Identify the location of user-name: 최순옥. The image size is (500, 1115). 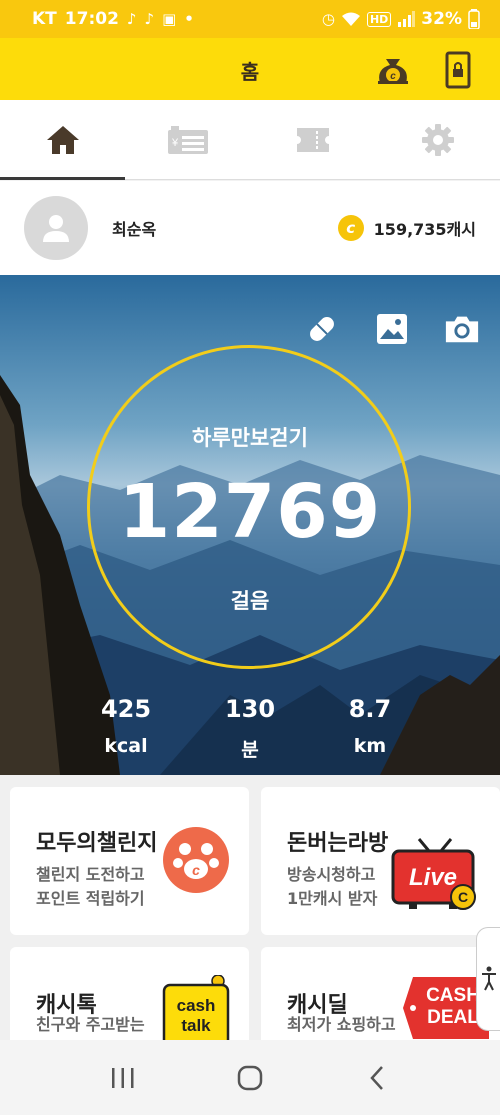
(134, 229).